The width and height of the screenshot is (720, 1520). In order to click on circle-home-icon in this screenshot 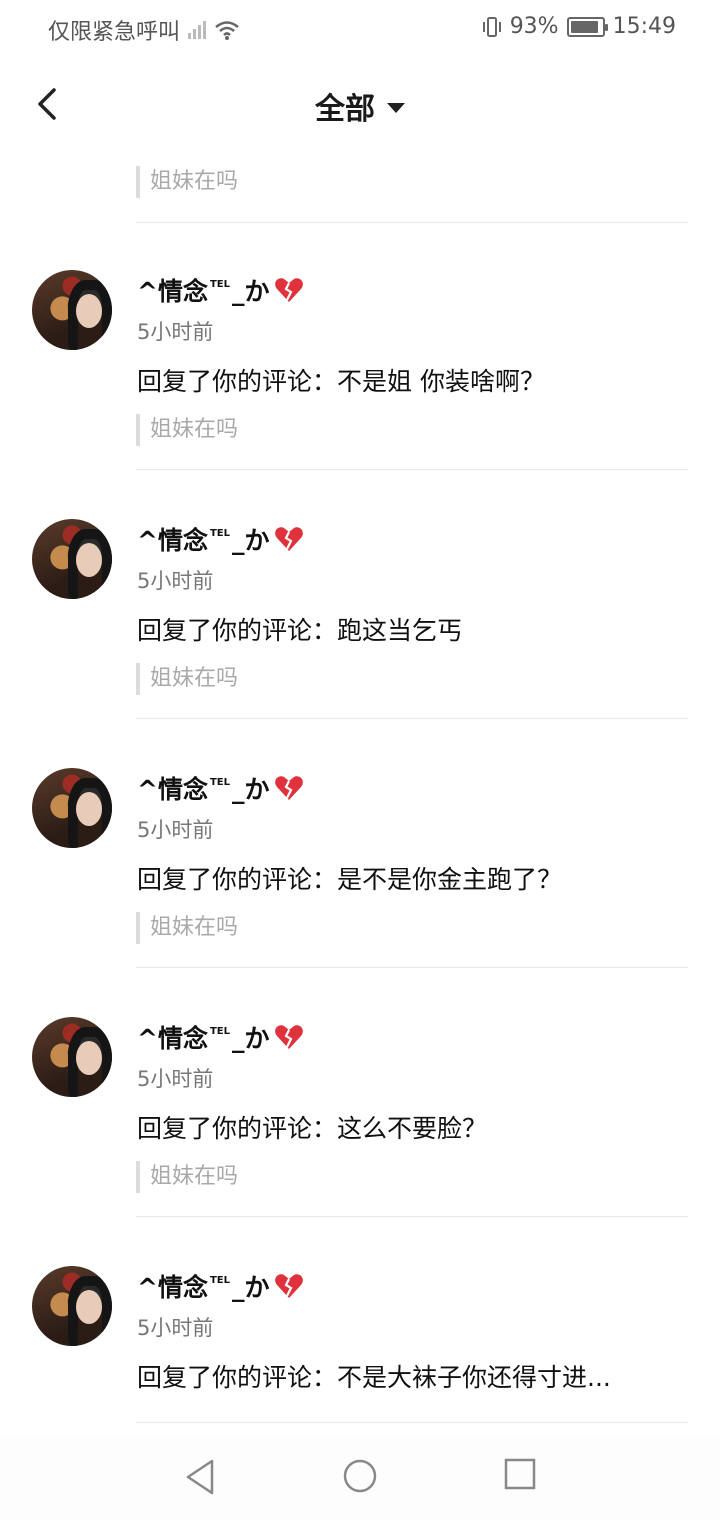, I will do `click(360, 1476)`.